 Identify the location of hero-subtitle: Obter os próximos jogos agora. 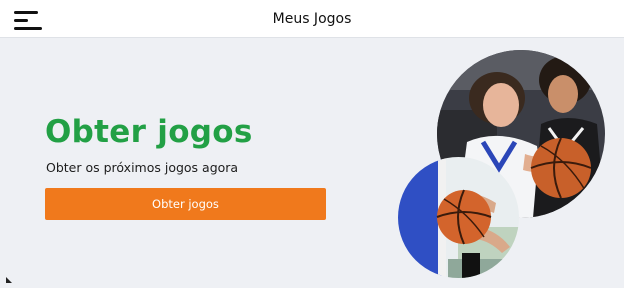
(142, 167).